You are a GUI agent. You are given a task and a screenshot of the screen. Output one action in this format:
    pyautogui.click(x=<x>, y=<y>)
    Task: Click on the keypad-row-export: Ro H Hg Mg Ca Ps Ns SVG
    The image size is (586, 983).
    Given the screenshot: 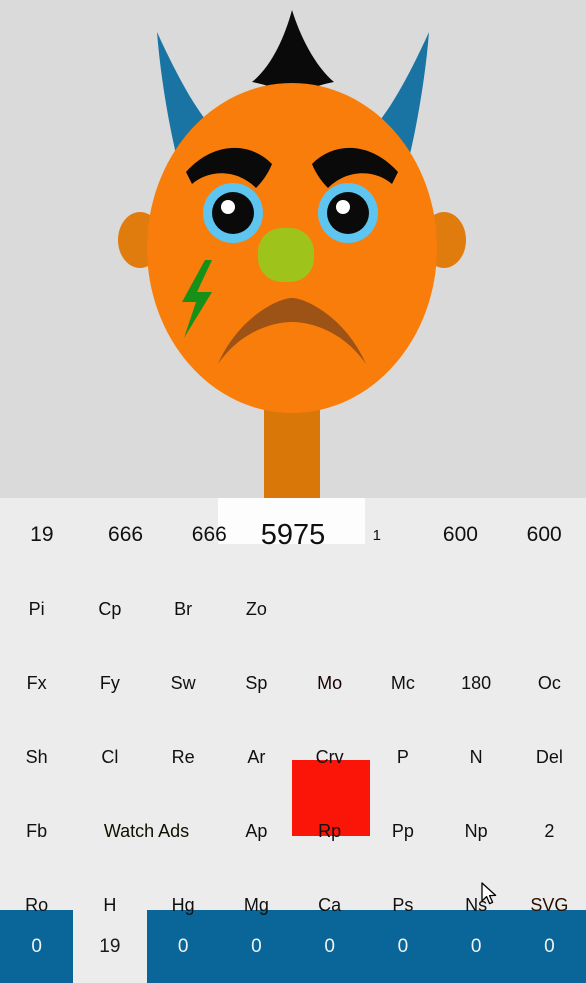 What is the action you would take?
    pyautogui.click(x=293, y=905)
    